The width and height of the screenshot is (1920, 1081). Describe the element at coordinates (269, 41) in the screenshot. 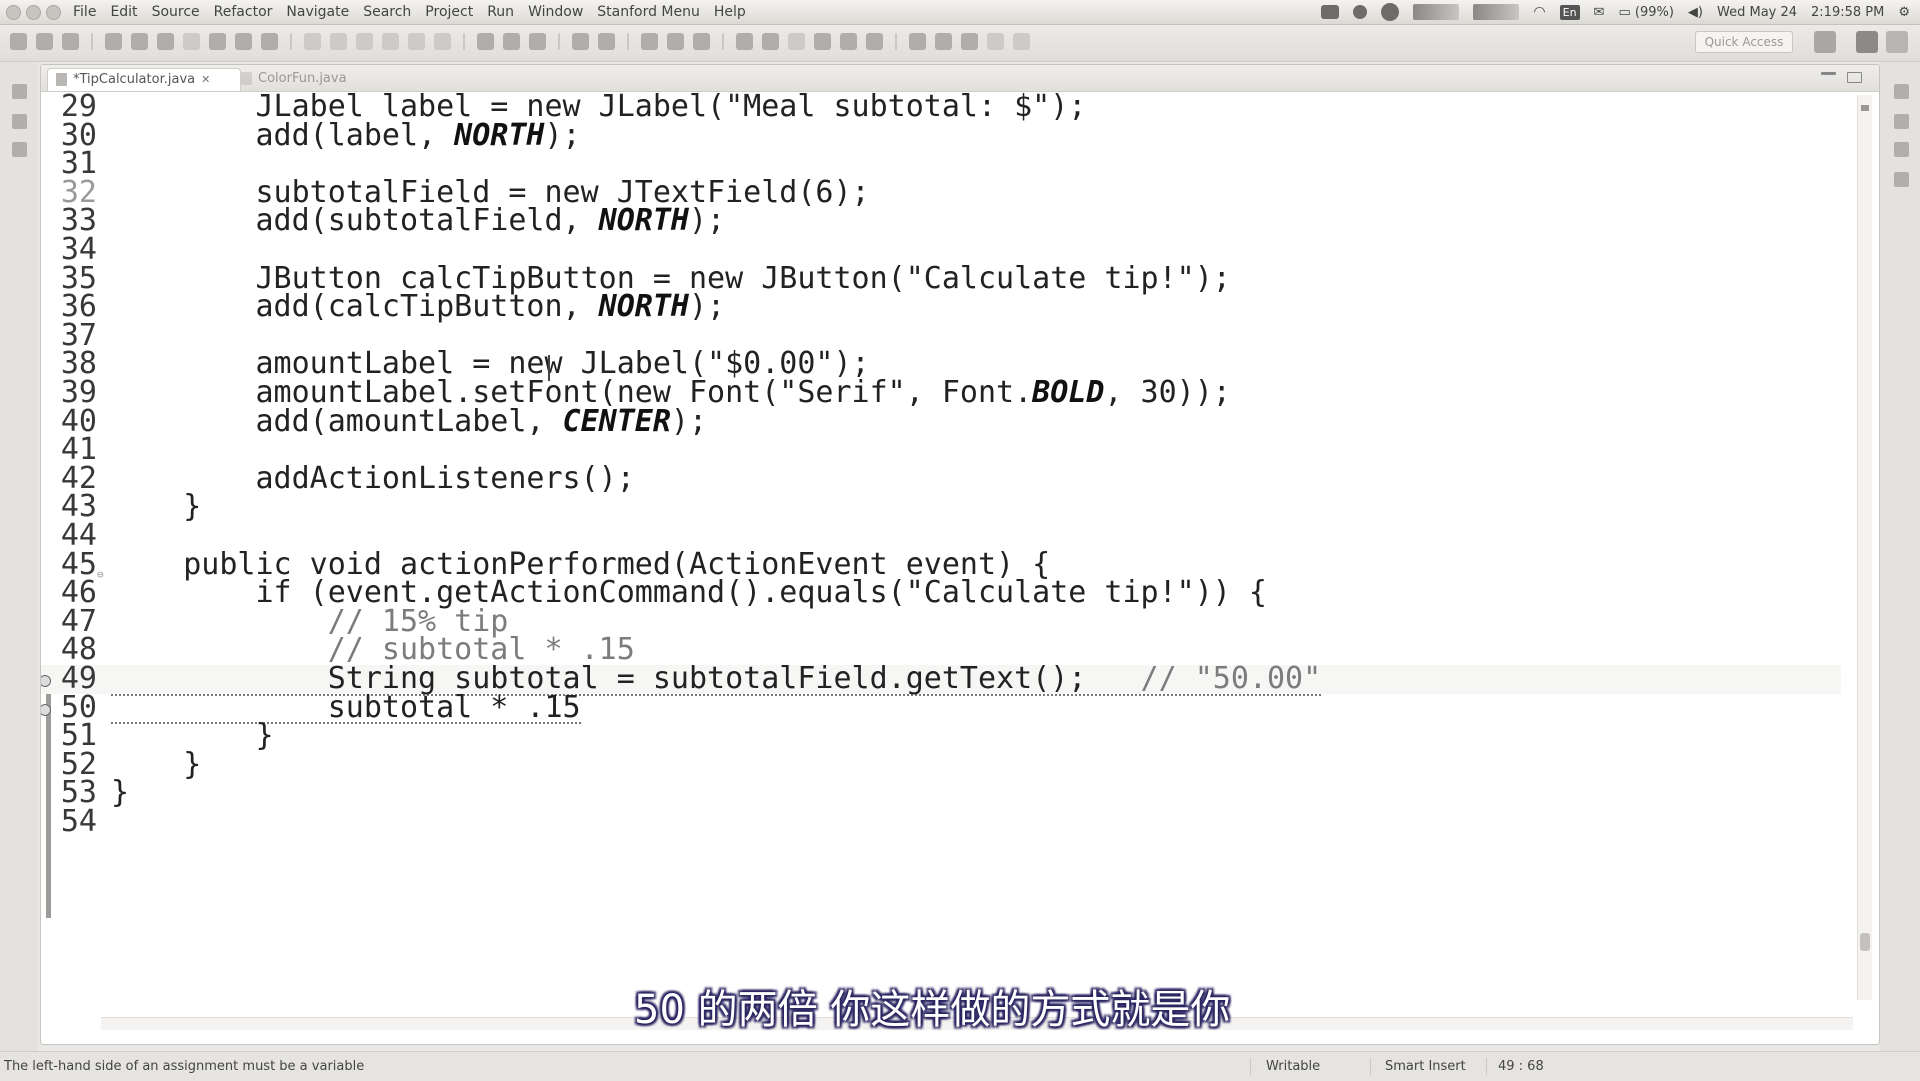

I see `deploy-icon` at that location.